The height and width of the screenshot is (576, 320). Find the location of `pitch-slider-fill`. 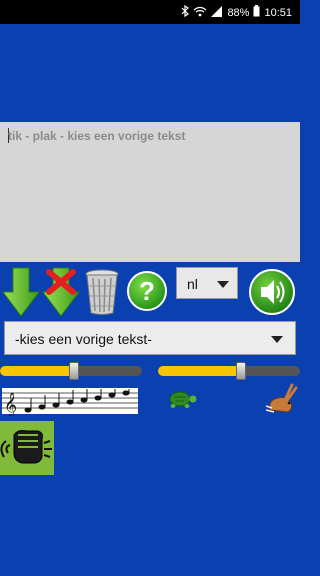

pitch-slider-fill is located at coordinates (37, 371).